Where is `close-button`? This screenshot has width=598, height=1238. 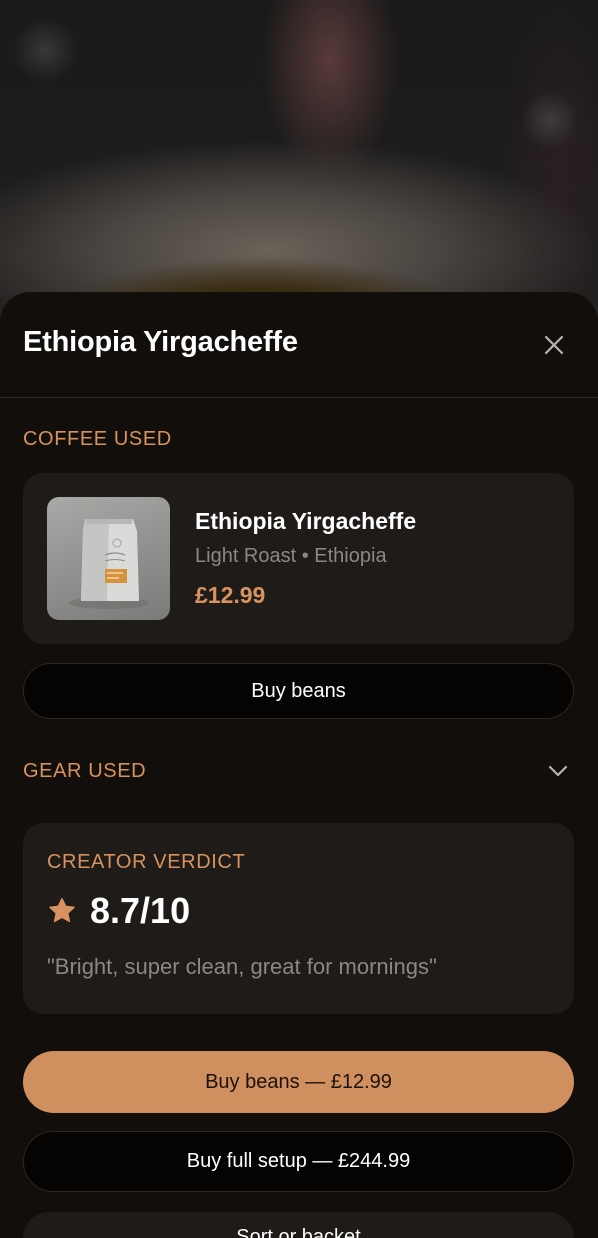 close-button is located at coordinates (554, 345).